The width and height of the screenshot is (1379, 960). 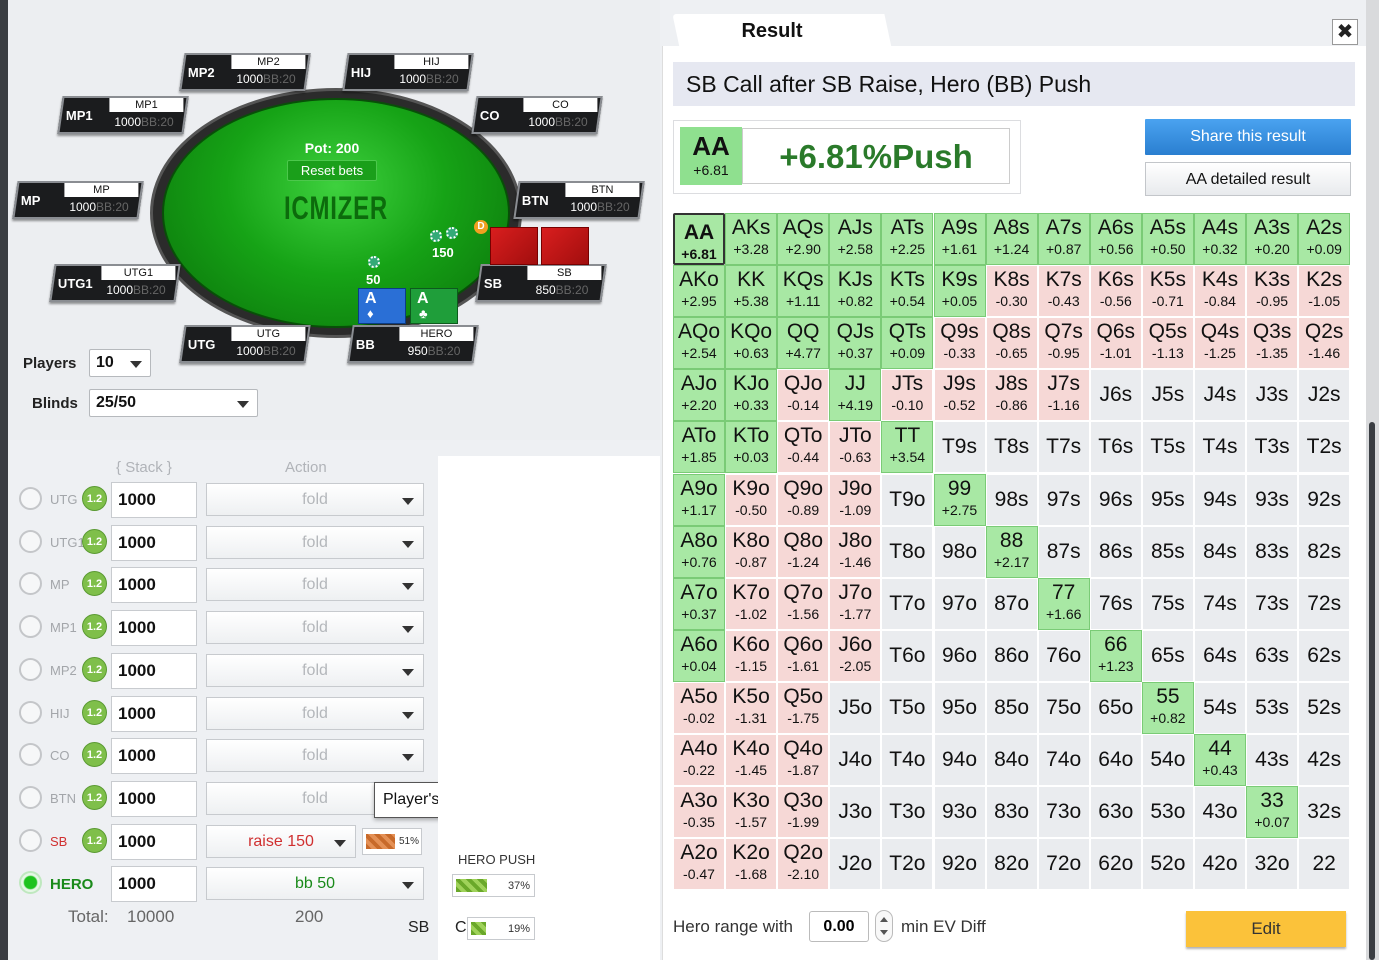 What do you see at coordinates (803, 760) in the screenshot?
I see `hand-cell-q4o: Q4o -1.87` at bounding box center [803, 760].